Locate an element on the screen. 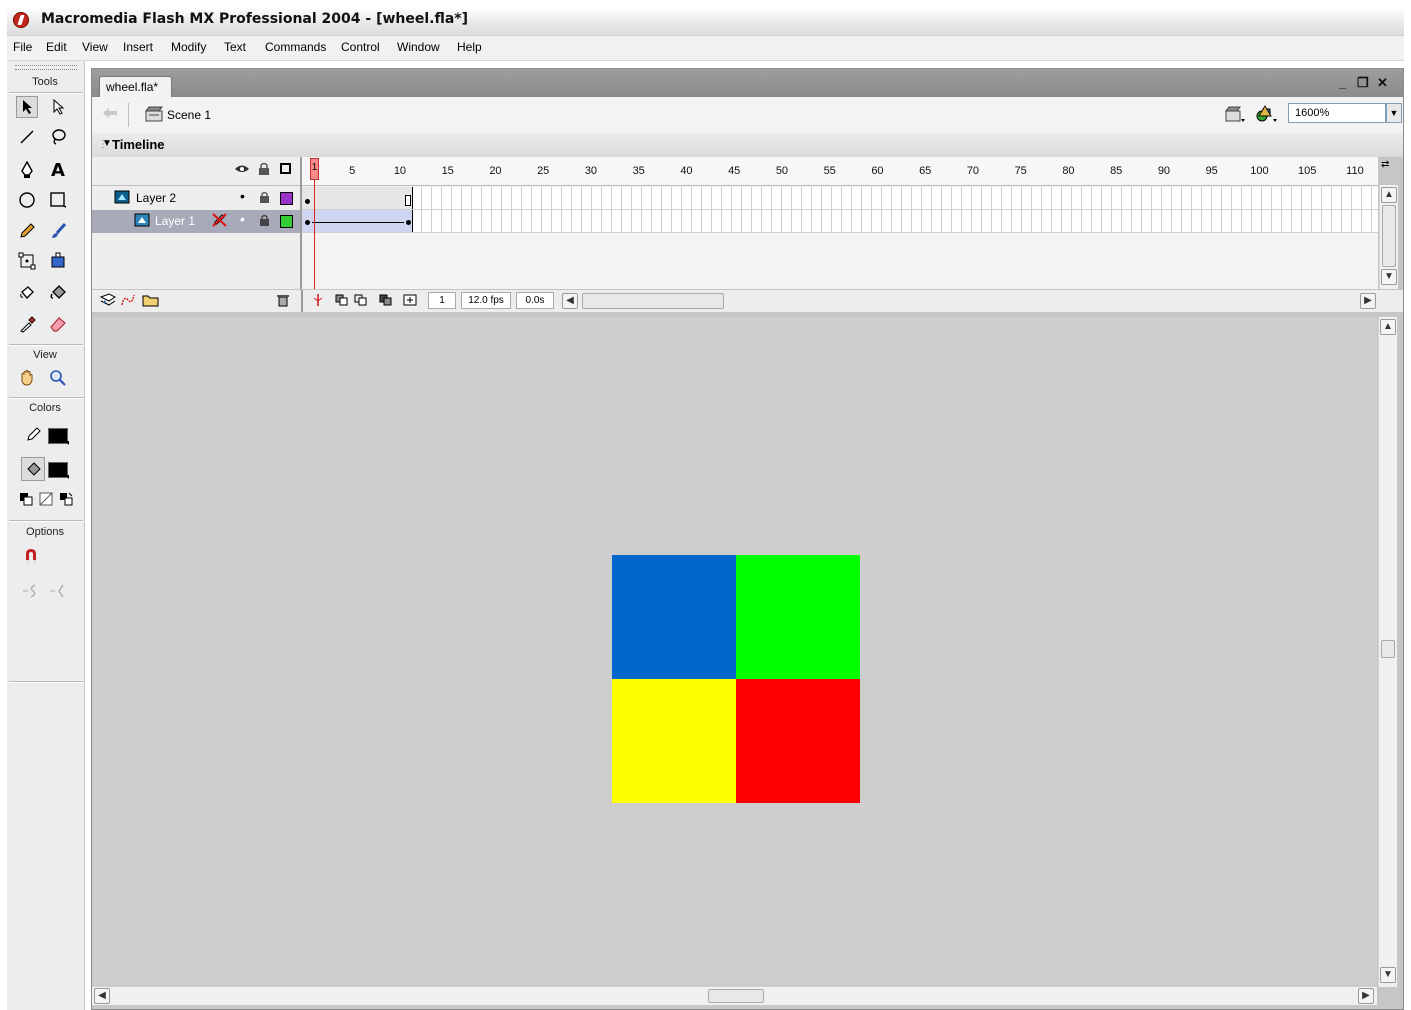 The height and width of the screenshot is (1010, 1411). stage-hscroll: ◀ ▶ is located at coordinates (734, 995).